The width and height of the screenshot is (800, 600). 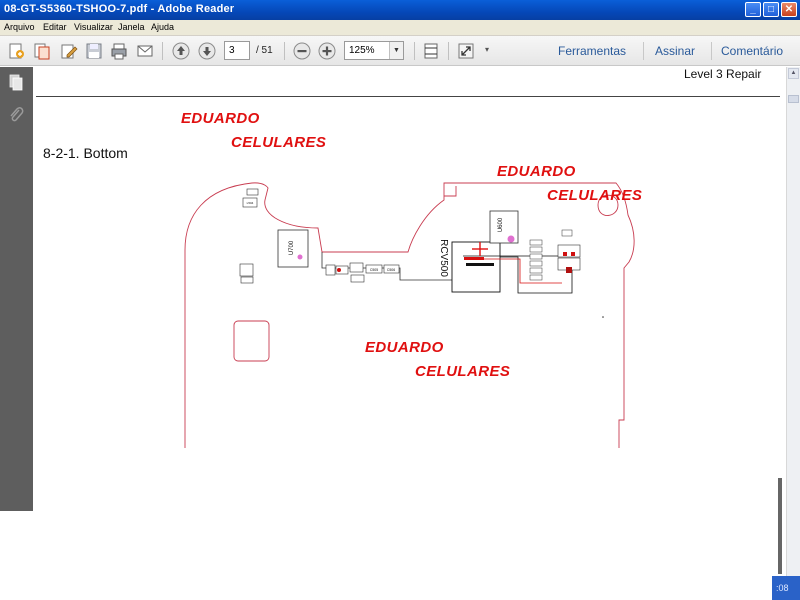 What do you see at coordinates (391, 270) in the screenshot?
I see `component-label-c506: C506` at bounding box center [391, 270].